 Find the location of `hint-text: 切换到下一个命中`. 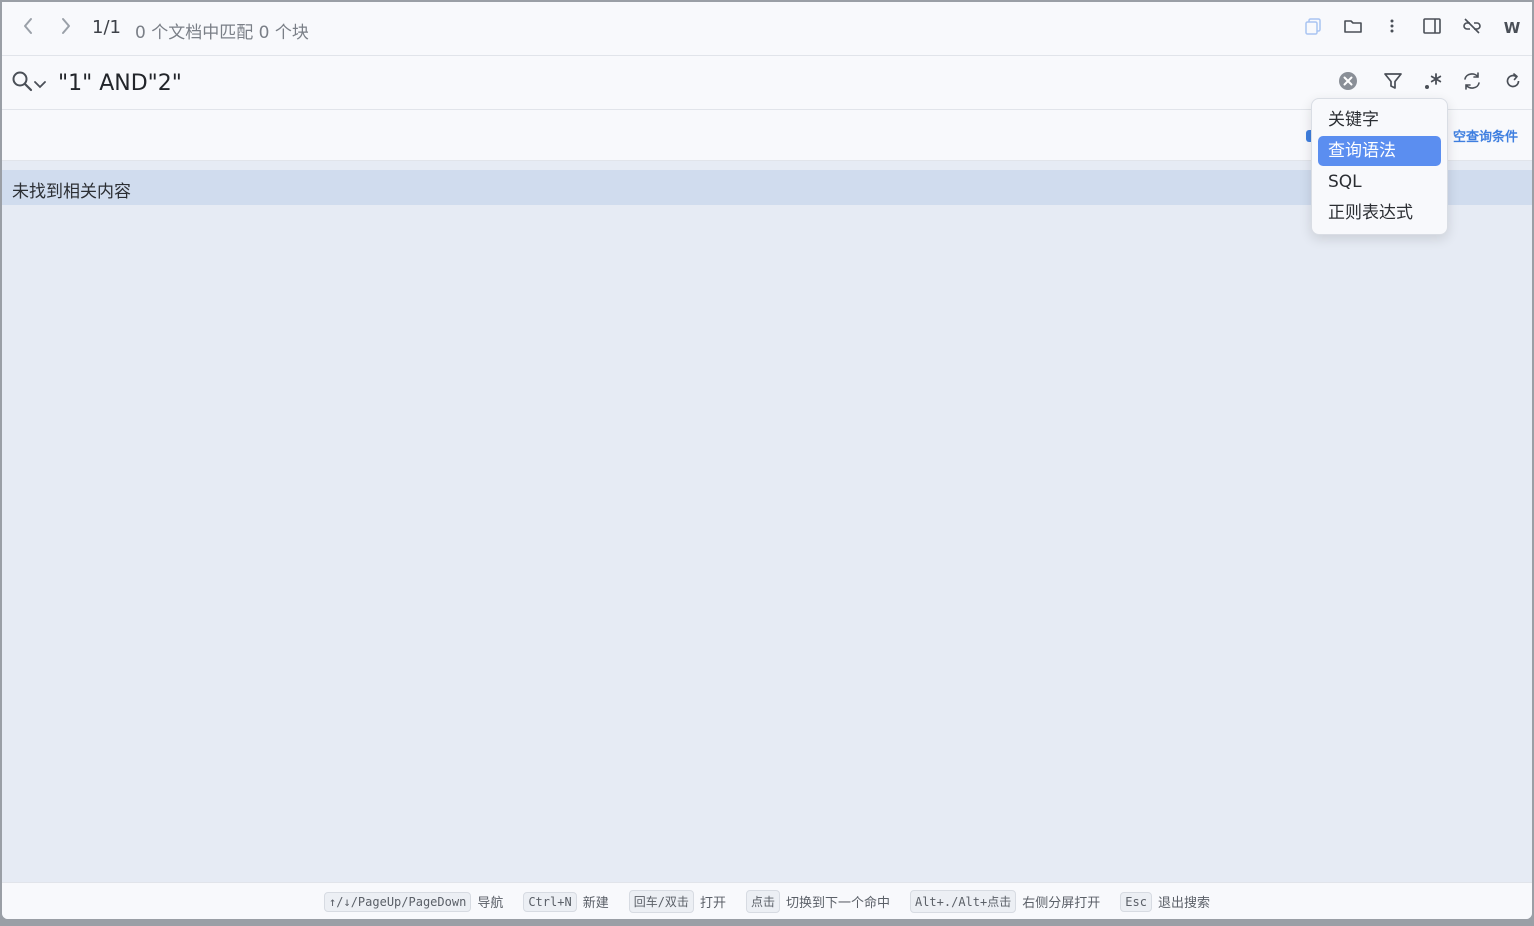

hint-text: 切换到下一个命中 is located at coordinates (837, 903).